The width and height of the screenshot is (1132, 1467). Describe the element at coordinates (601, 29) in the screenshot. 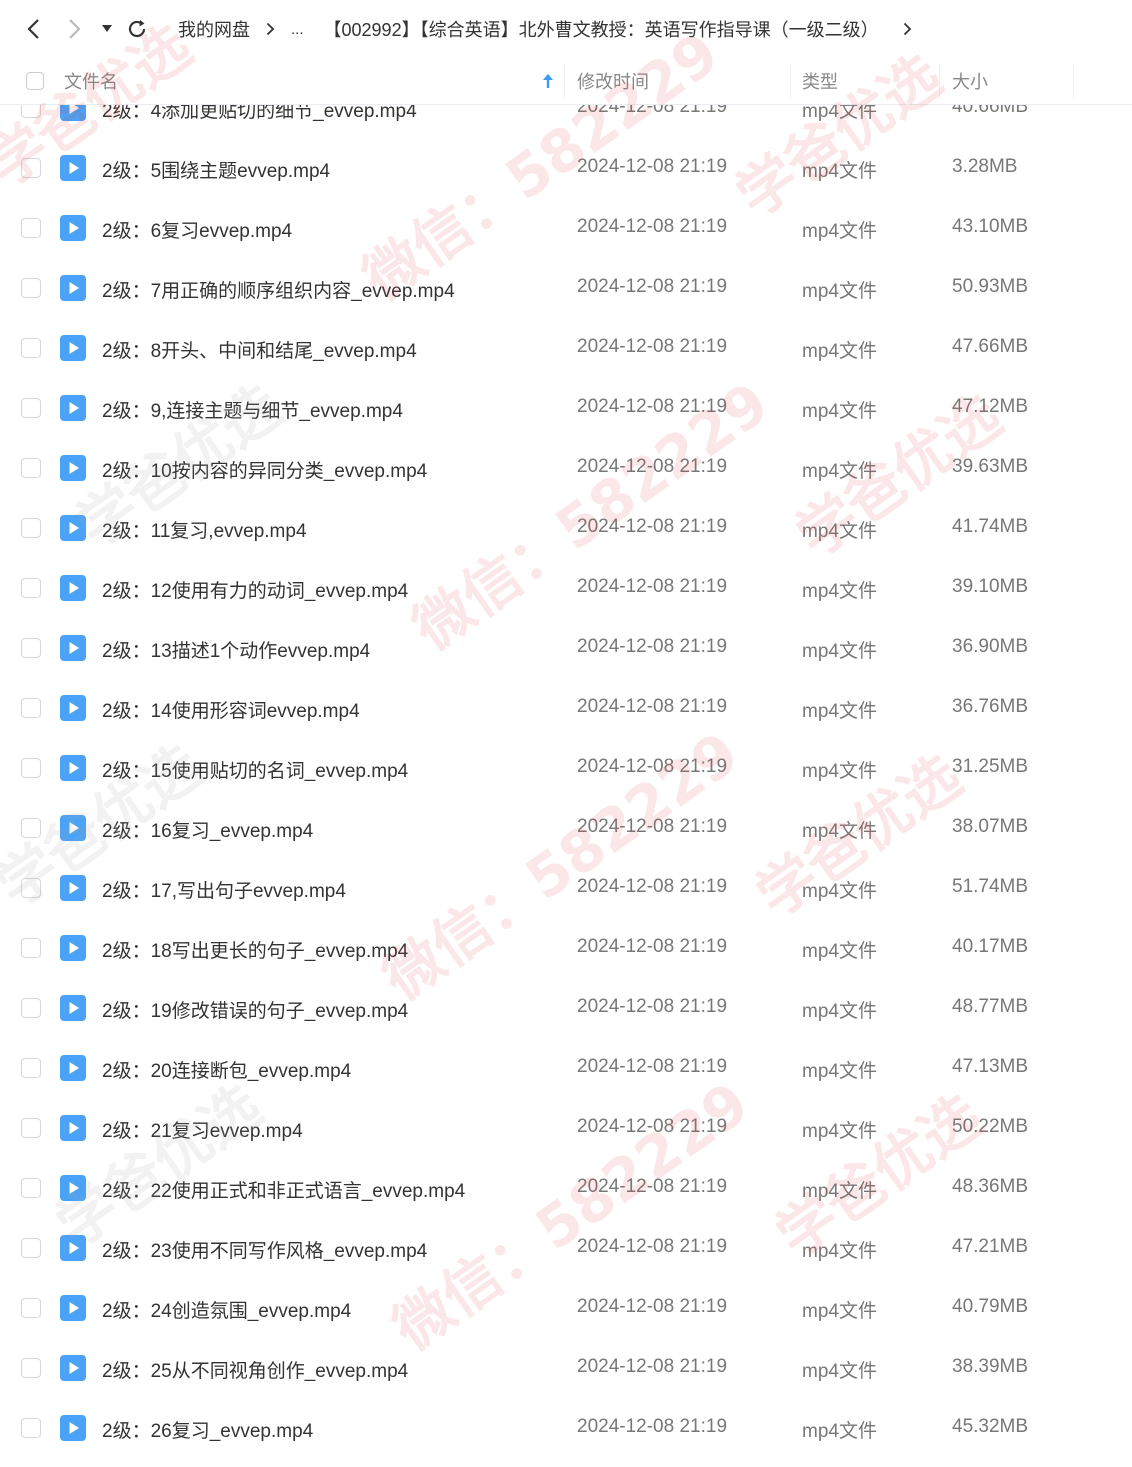

I see `breadcrumb-current: 【002992】【综合英语】北外曹文教授：英语写作指导课（一级二级）` at that location.